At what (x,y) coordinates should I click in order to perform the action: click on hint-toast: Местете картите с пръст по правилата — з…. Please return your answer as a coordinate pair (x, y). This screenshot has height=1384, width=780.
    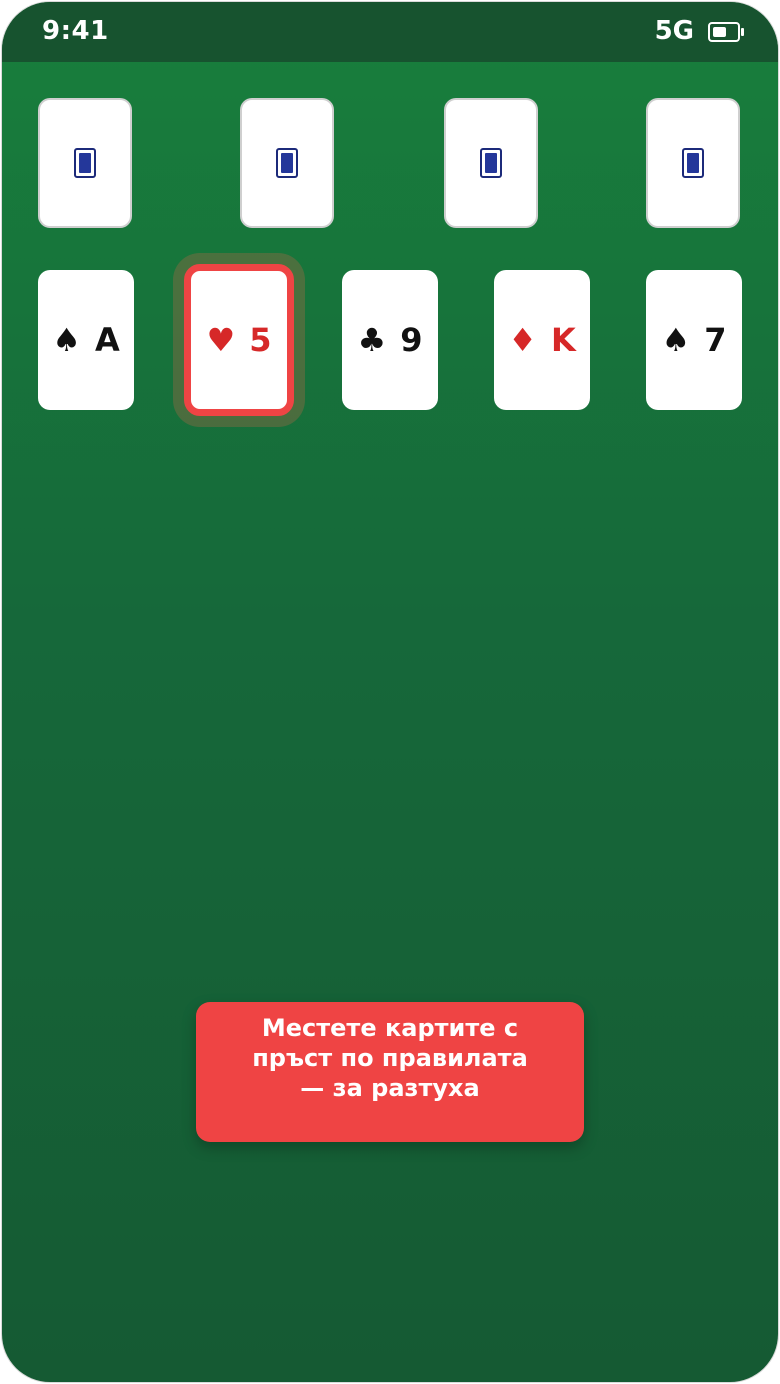
    Looking at the image, I should click on (390, 1072).